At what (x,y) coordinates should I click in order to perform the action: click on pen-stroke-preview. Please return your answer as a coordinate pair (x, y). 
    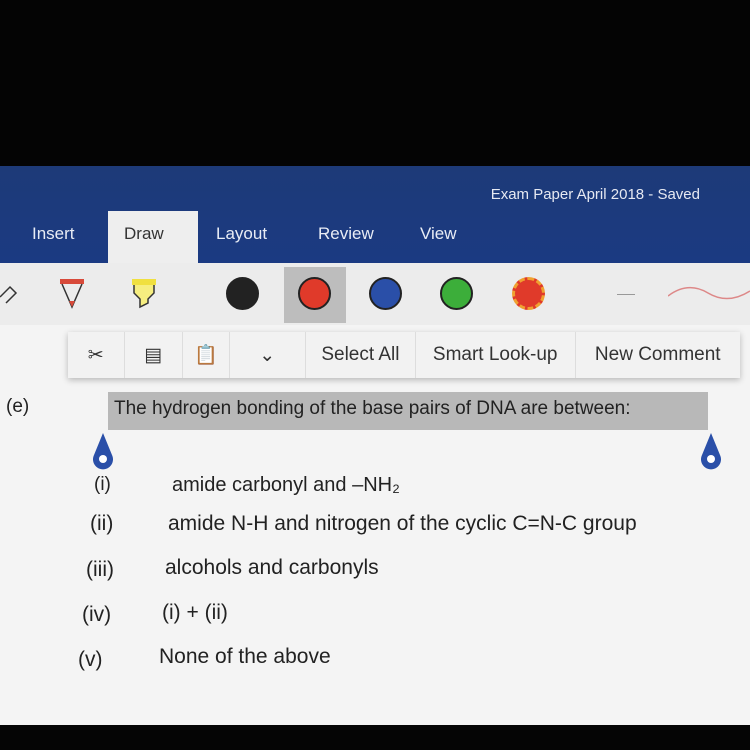
    Looking at the image, I should click on (709, 296).